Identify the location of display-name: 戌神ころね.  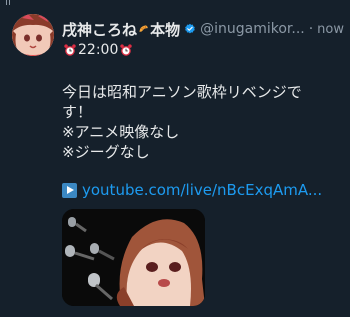
(99, 29).